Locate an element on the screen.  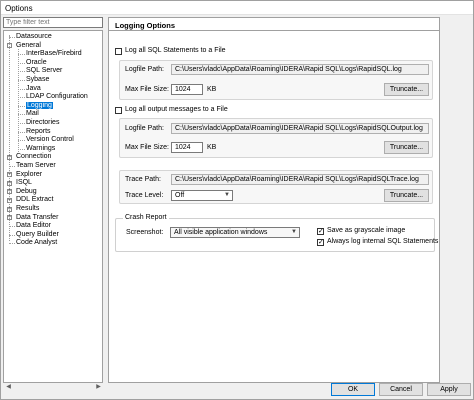
tree-item-label: Sybase is located at coordinates (38, 79).